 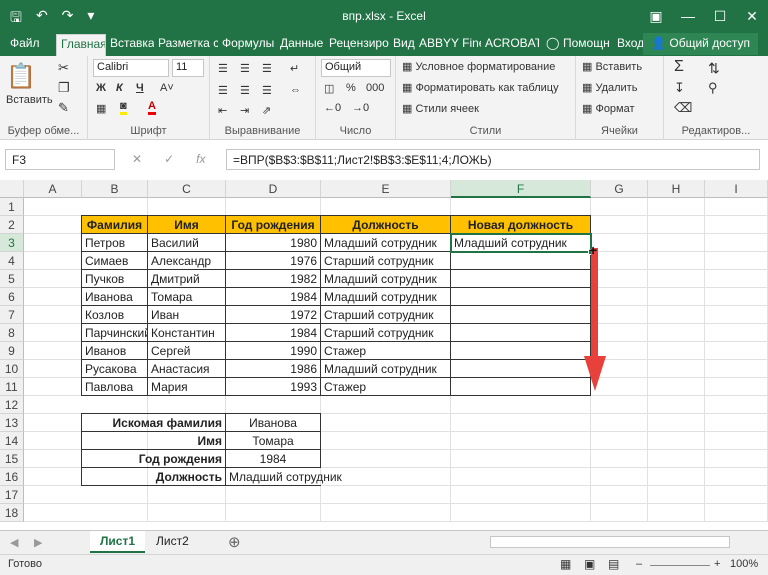 I want to click on column-header-i: I, so click(x=736, y=189).